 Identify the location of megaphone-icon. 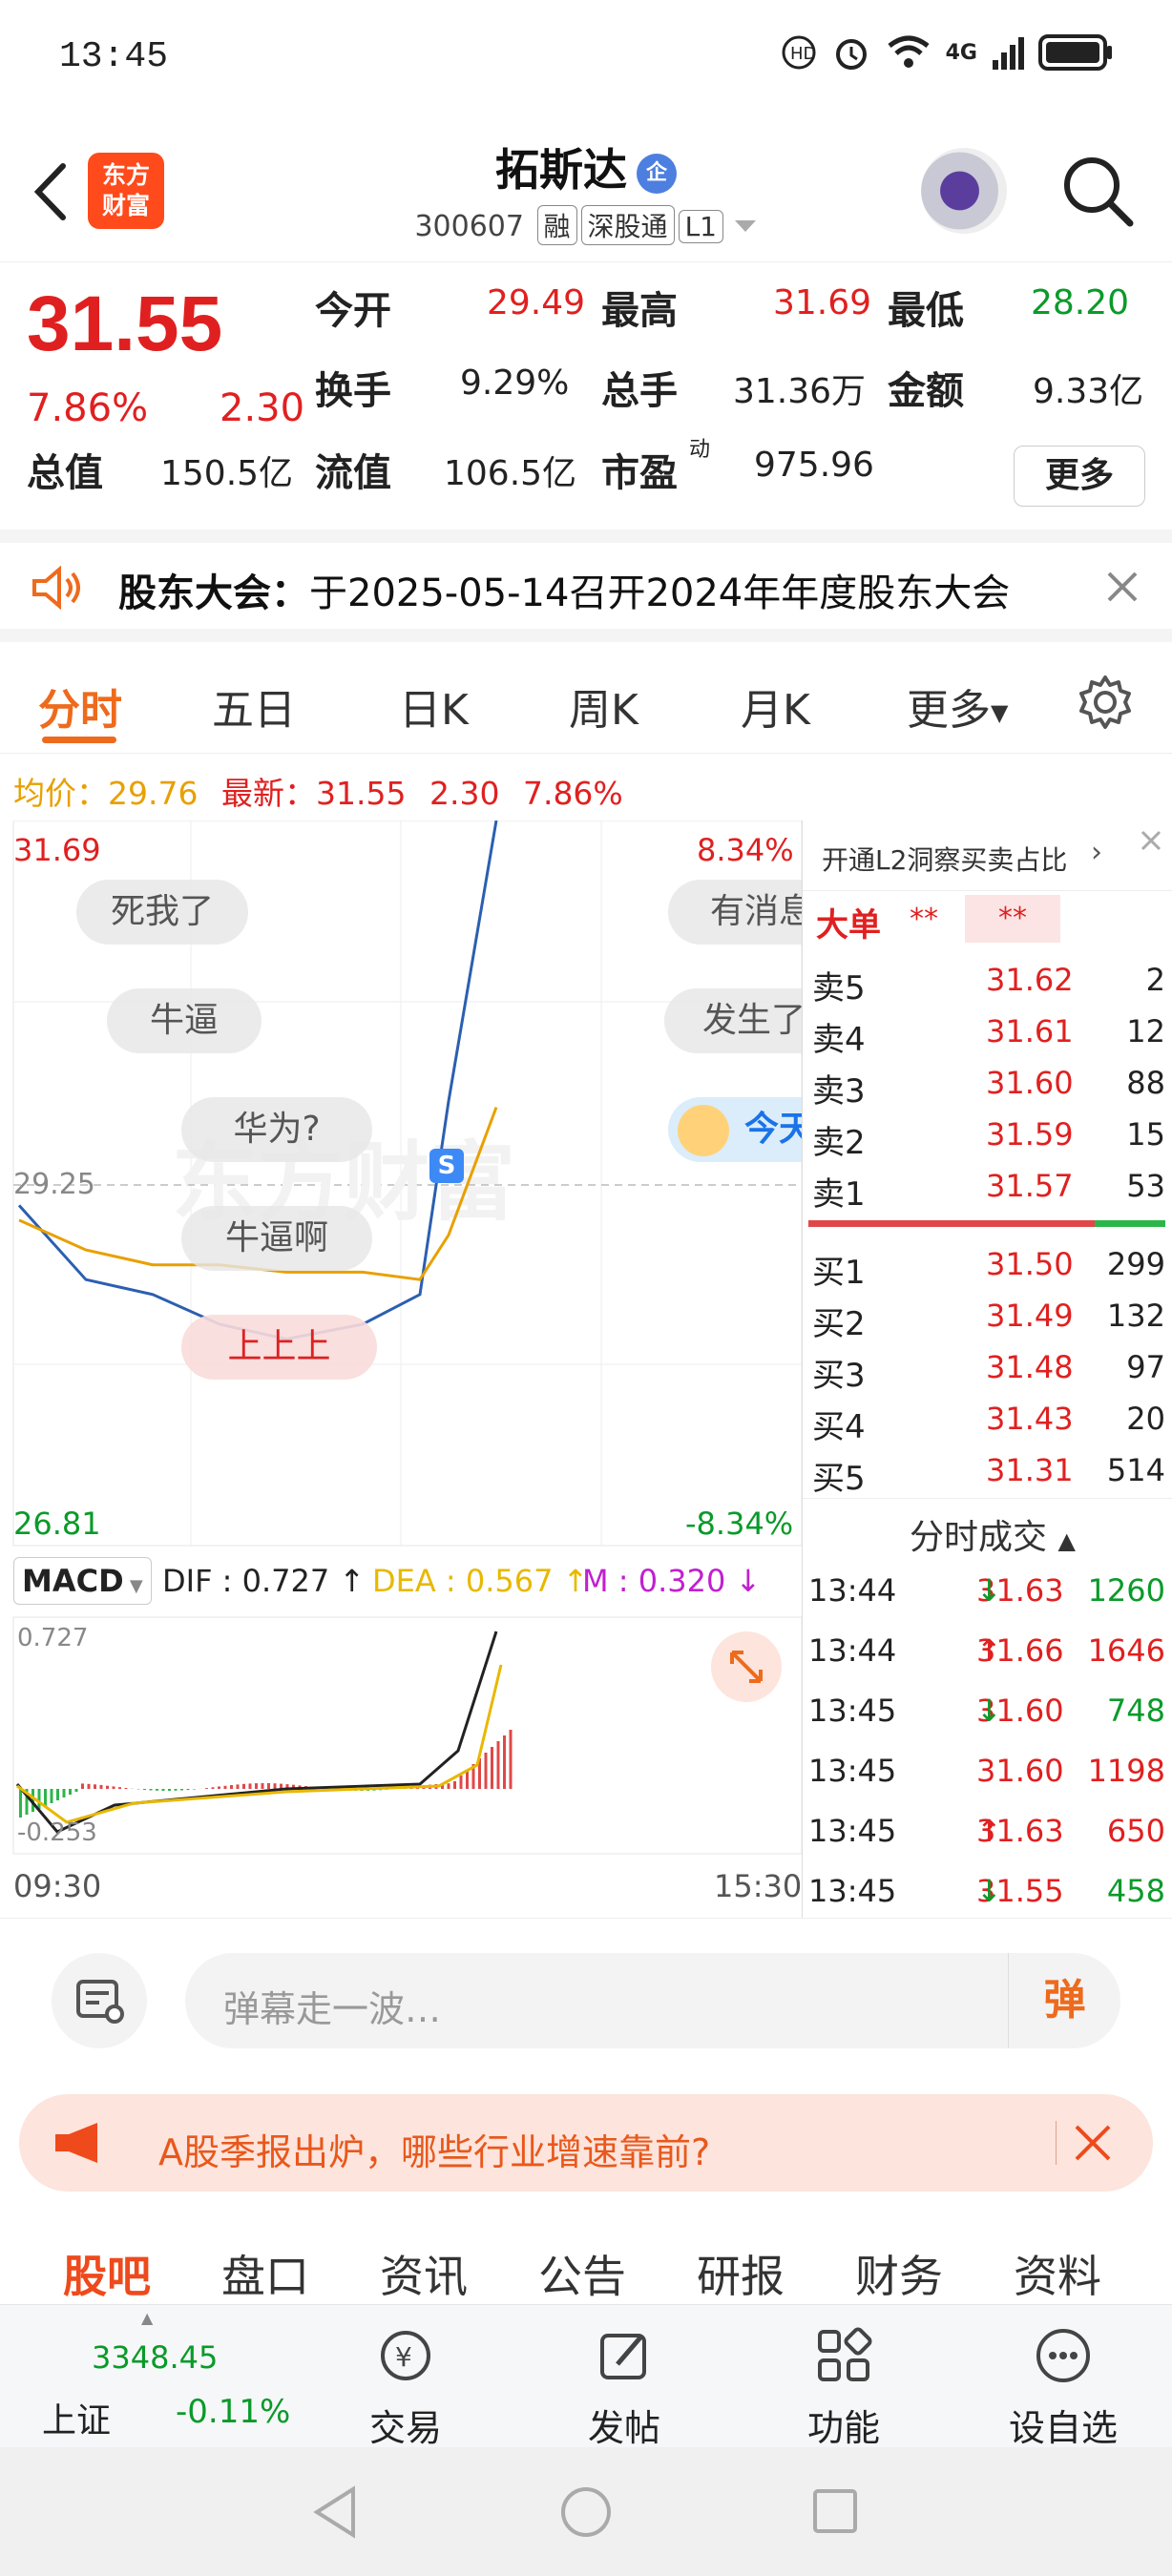
(76, 2143).